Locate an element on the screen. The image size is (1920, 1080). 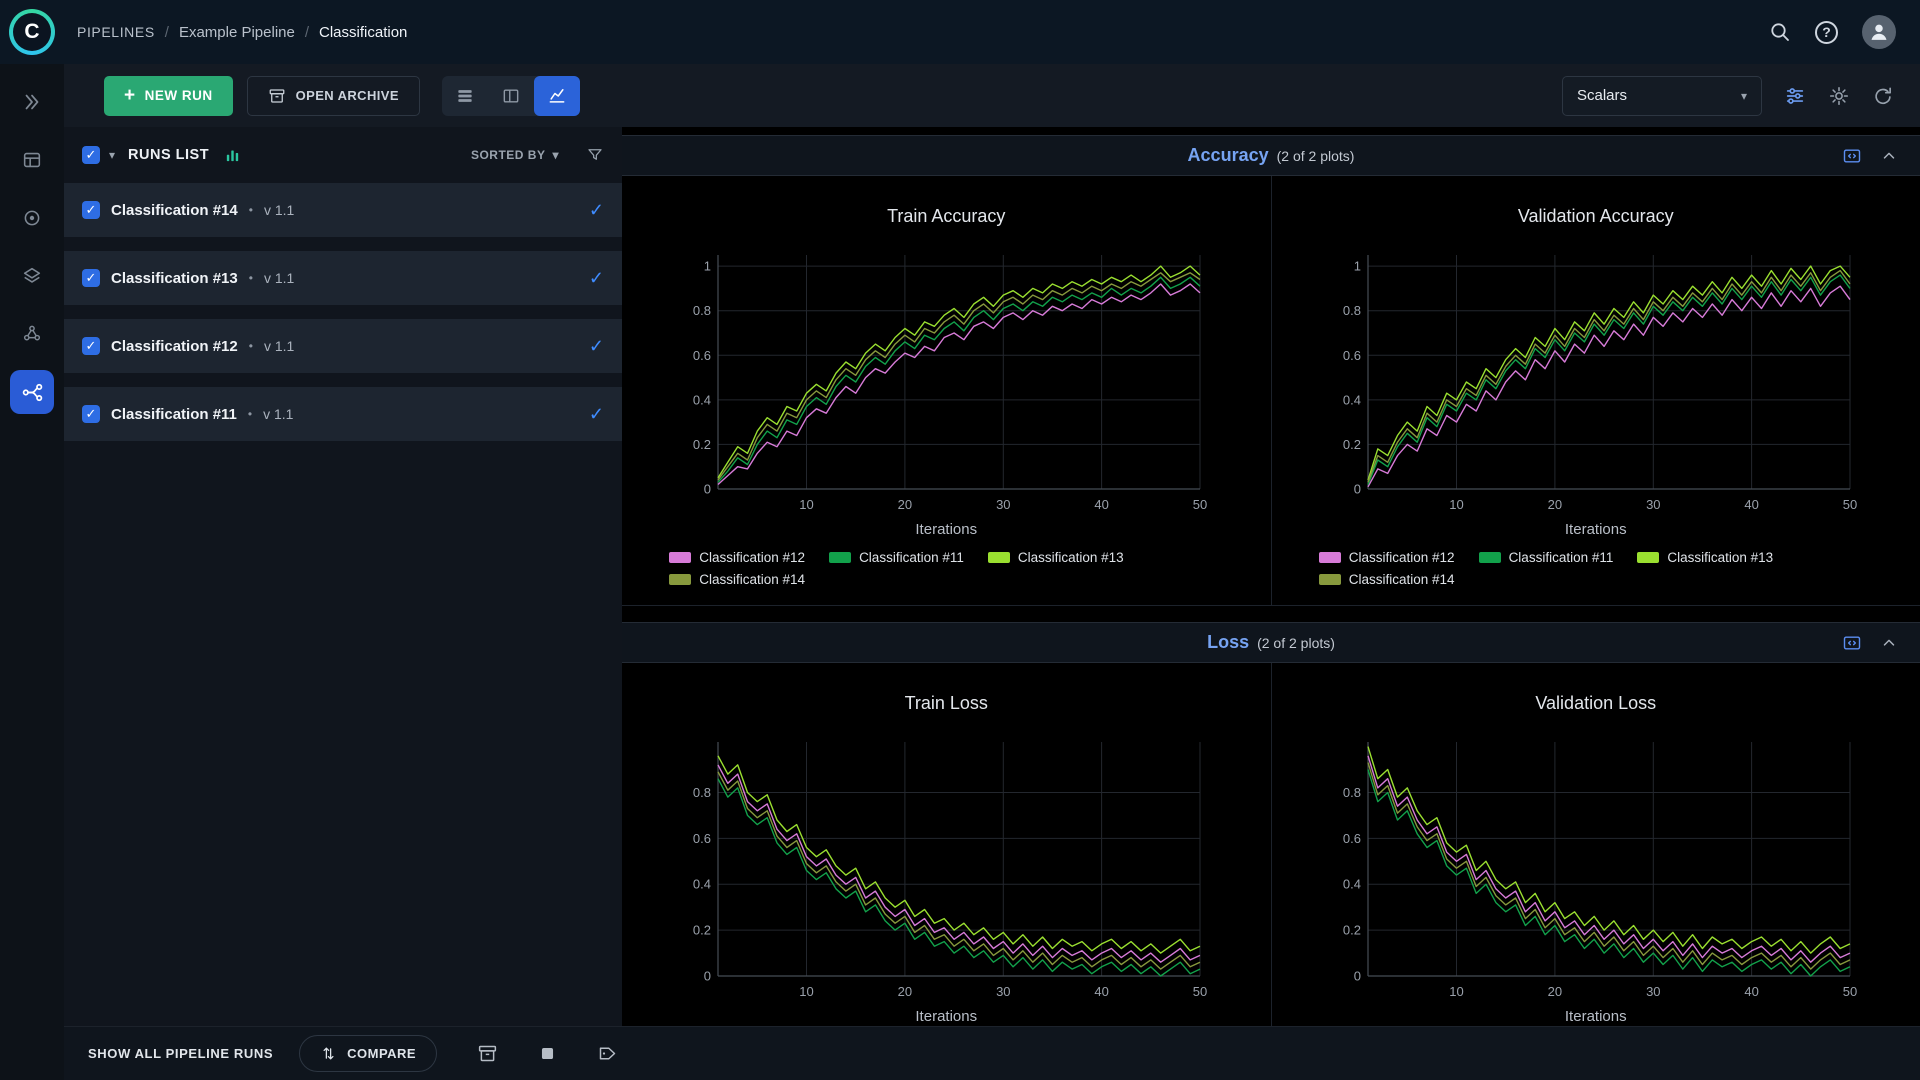
search-icon is located at coordinates (1780, 32).